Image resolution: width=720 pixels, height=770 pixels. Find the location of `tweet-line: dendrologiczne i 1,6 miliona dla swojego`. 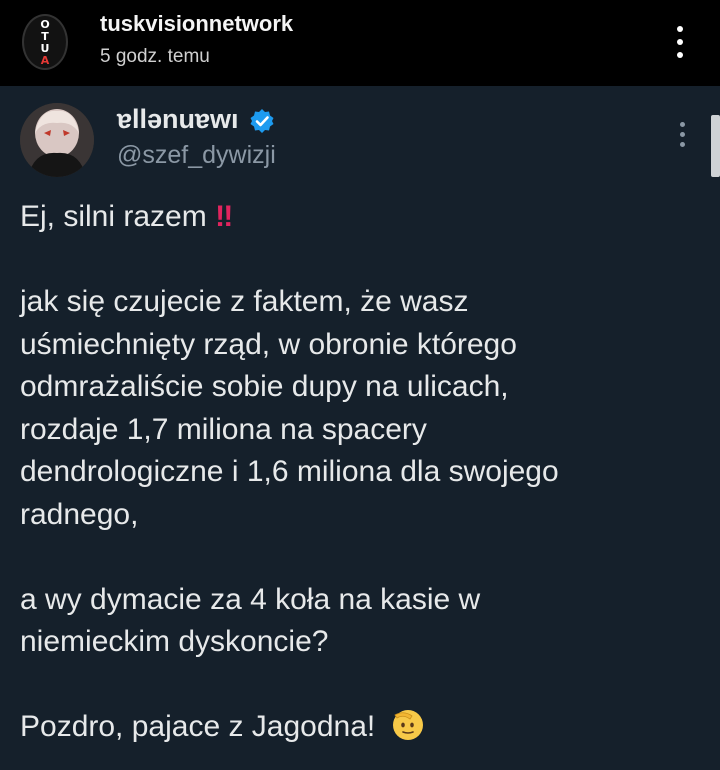

tweet-line: dendrologiczne i 1,6 miliona dla swojego is located at coordinates (289, 471).